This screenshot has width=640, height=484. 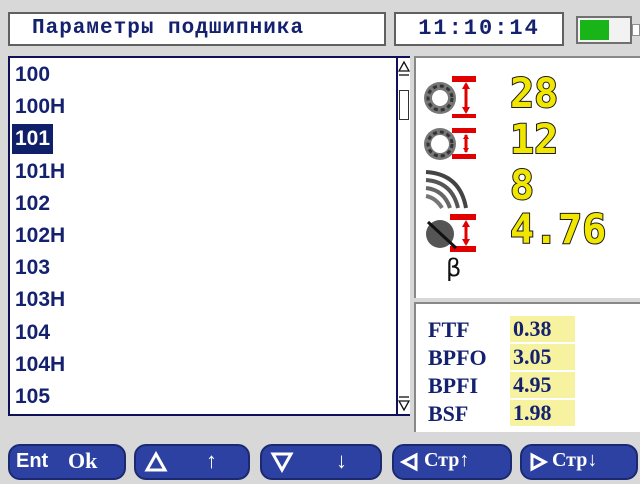 I want to click on bearing-list-item: 103, so click(x=32, y=268).